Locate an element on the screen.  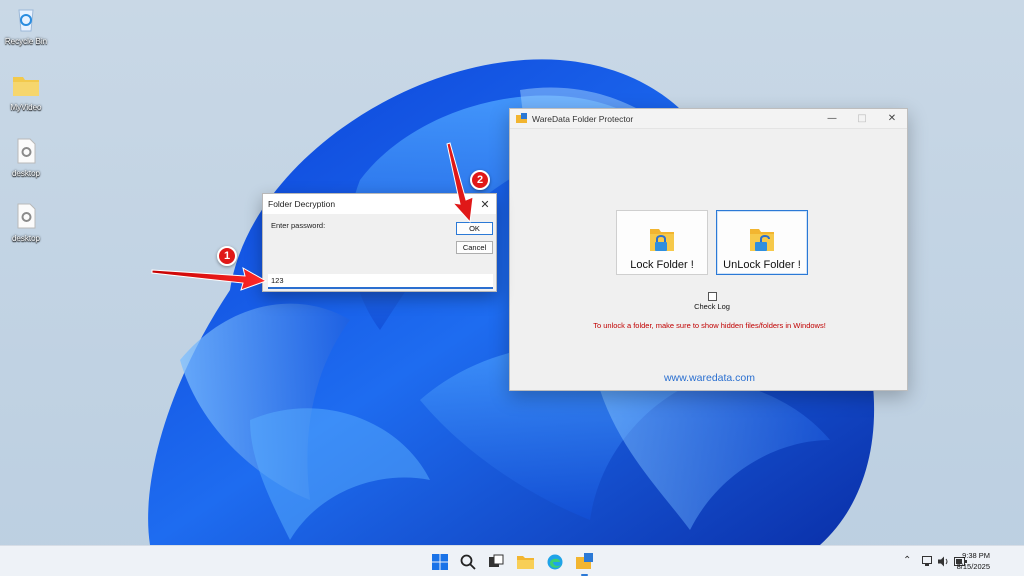
windows-logo-icon is located at coordinates (439, 561).